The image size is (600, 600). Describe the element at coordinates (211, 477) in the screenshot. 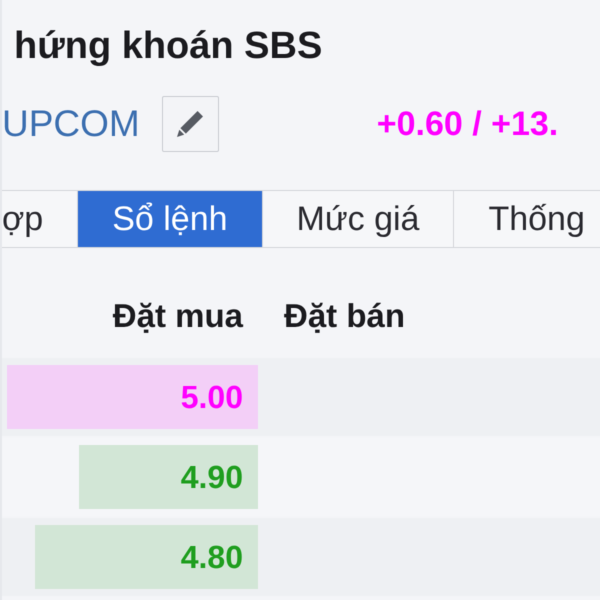

I see `bid-price: 4.90` at that location.